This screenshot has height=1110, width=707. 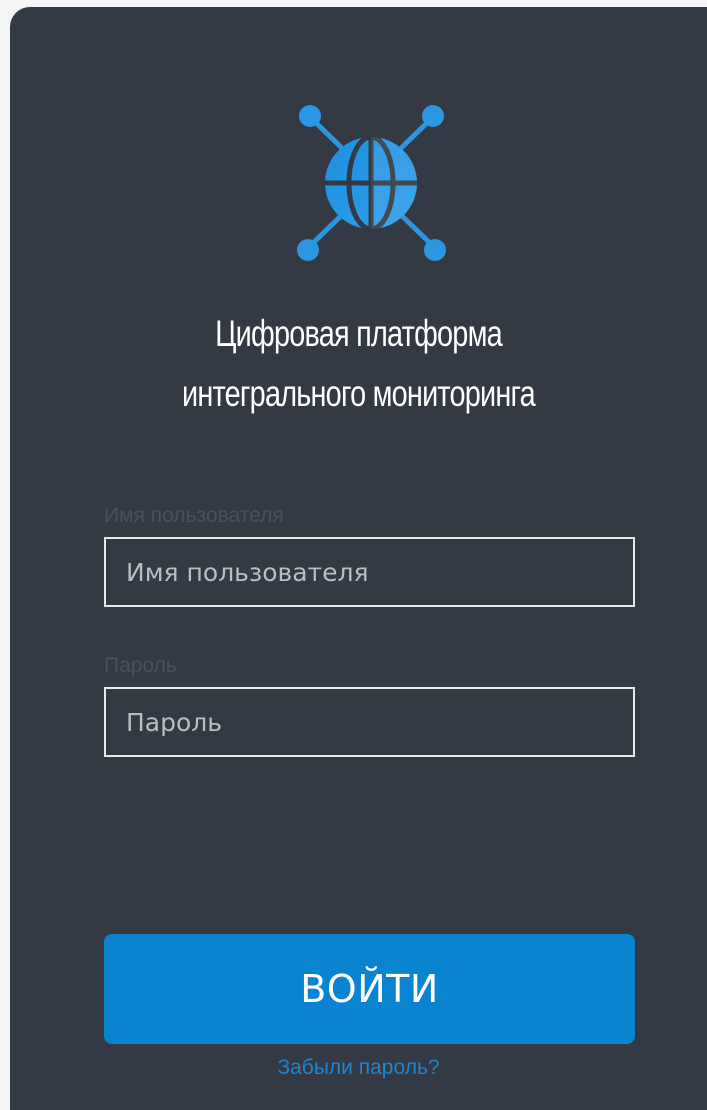 What do you see at coordinates (369, 572) in the screenshot?
I see `username-input` at bounding box center [369, 572].